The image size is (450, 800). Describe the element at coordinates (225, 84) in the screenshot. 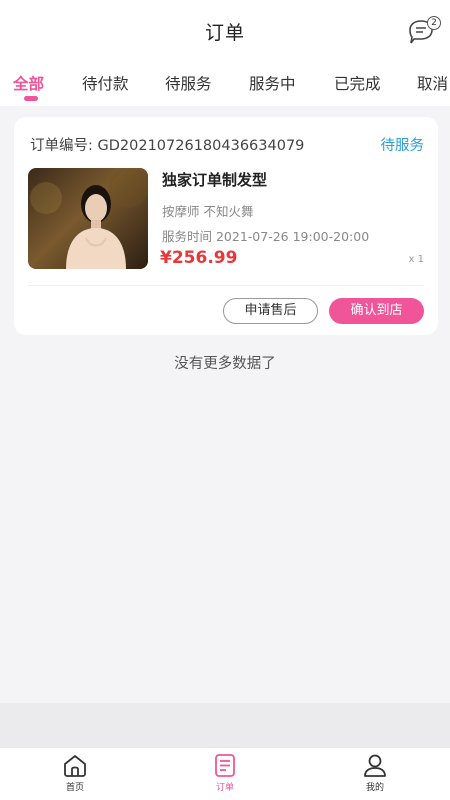

I see `order-status-tabs: 全部 待付款 待服务 服务中 已完成 取消` at that location.